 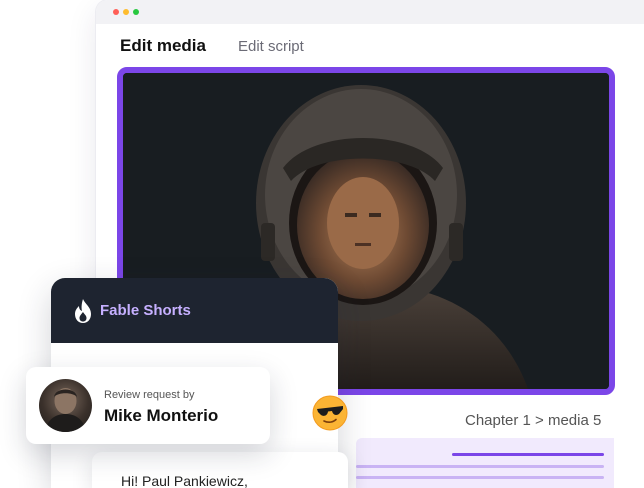 I want to click on brand-name: Fable Shorts, so click(x=145, y=310).